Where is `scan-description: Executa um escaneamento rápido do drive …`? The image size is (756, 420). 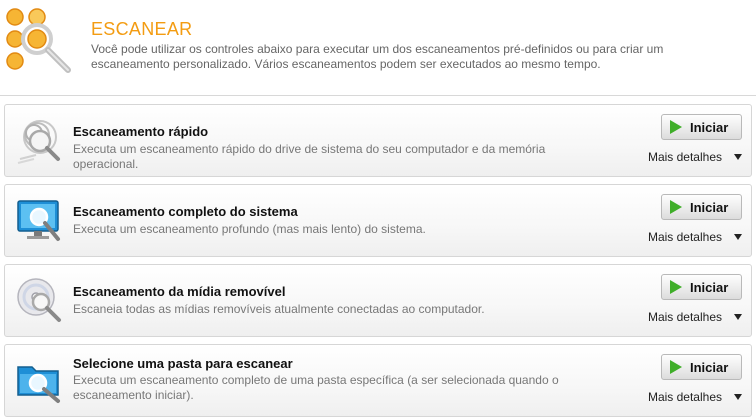
scan-description: Executa um escaneamento rápido do drive … is located at coordinates (309, 156).